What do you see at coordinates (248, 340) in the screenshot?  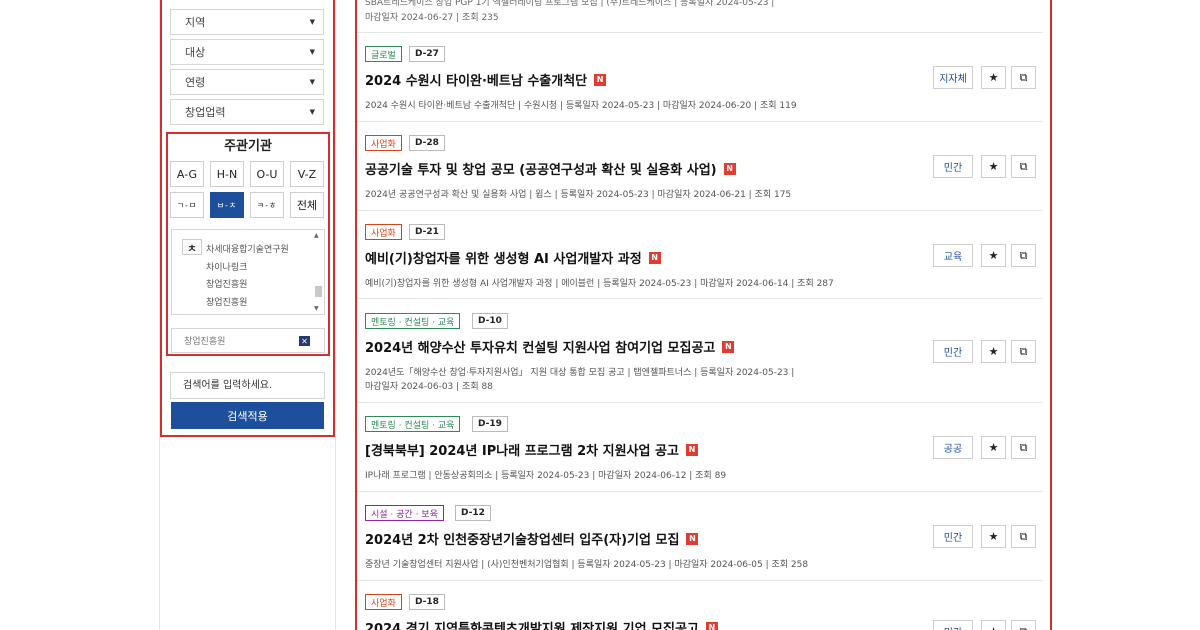 I see `selected-org-chip: 창업진흥원 ✕` at bounding box center [248, 340].